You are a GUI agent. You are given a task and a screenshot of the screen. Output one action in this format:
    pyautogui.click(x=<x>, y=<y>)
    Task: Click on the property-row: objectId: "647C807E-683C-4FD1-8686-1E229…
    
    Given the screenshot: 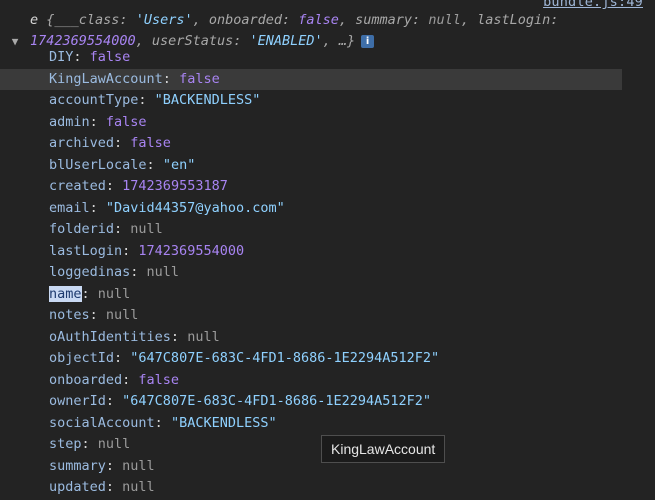 What is the action you would take?
    pyautogui.click(x=327, y=359)
    